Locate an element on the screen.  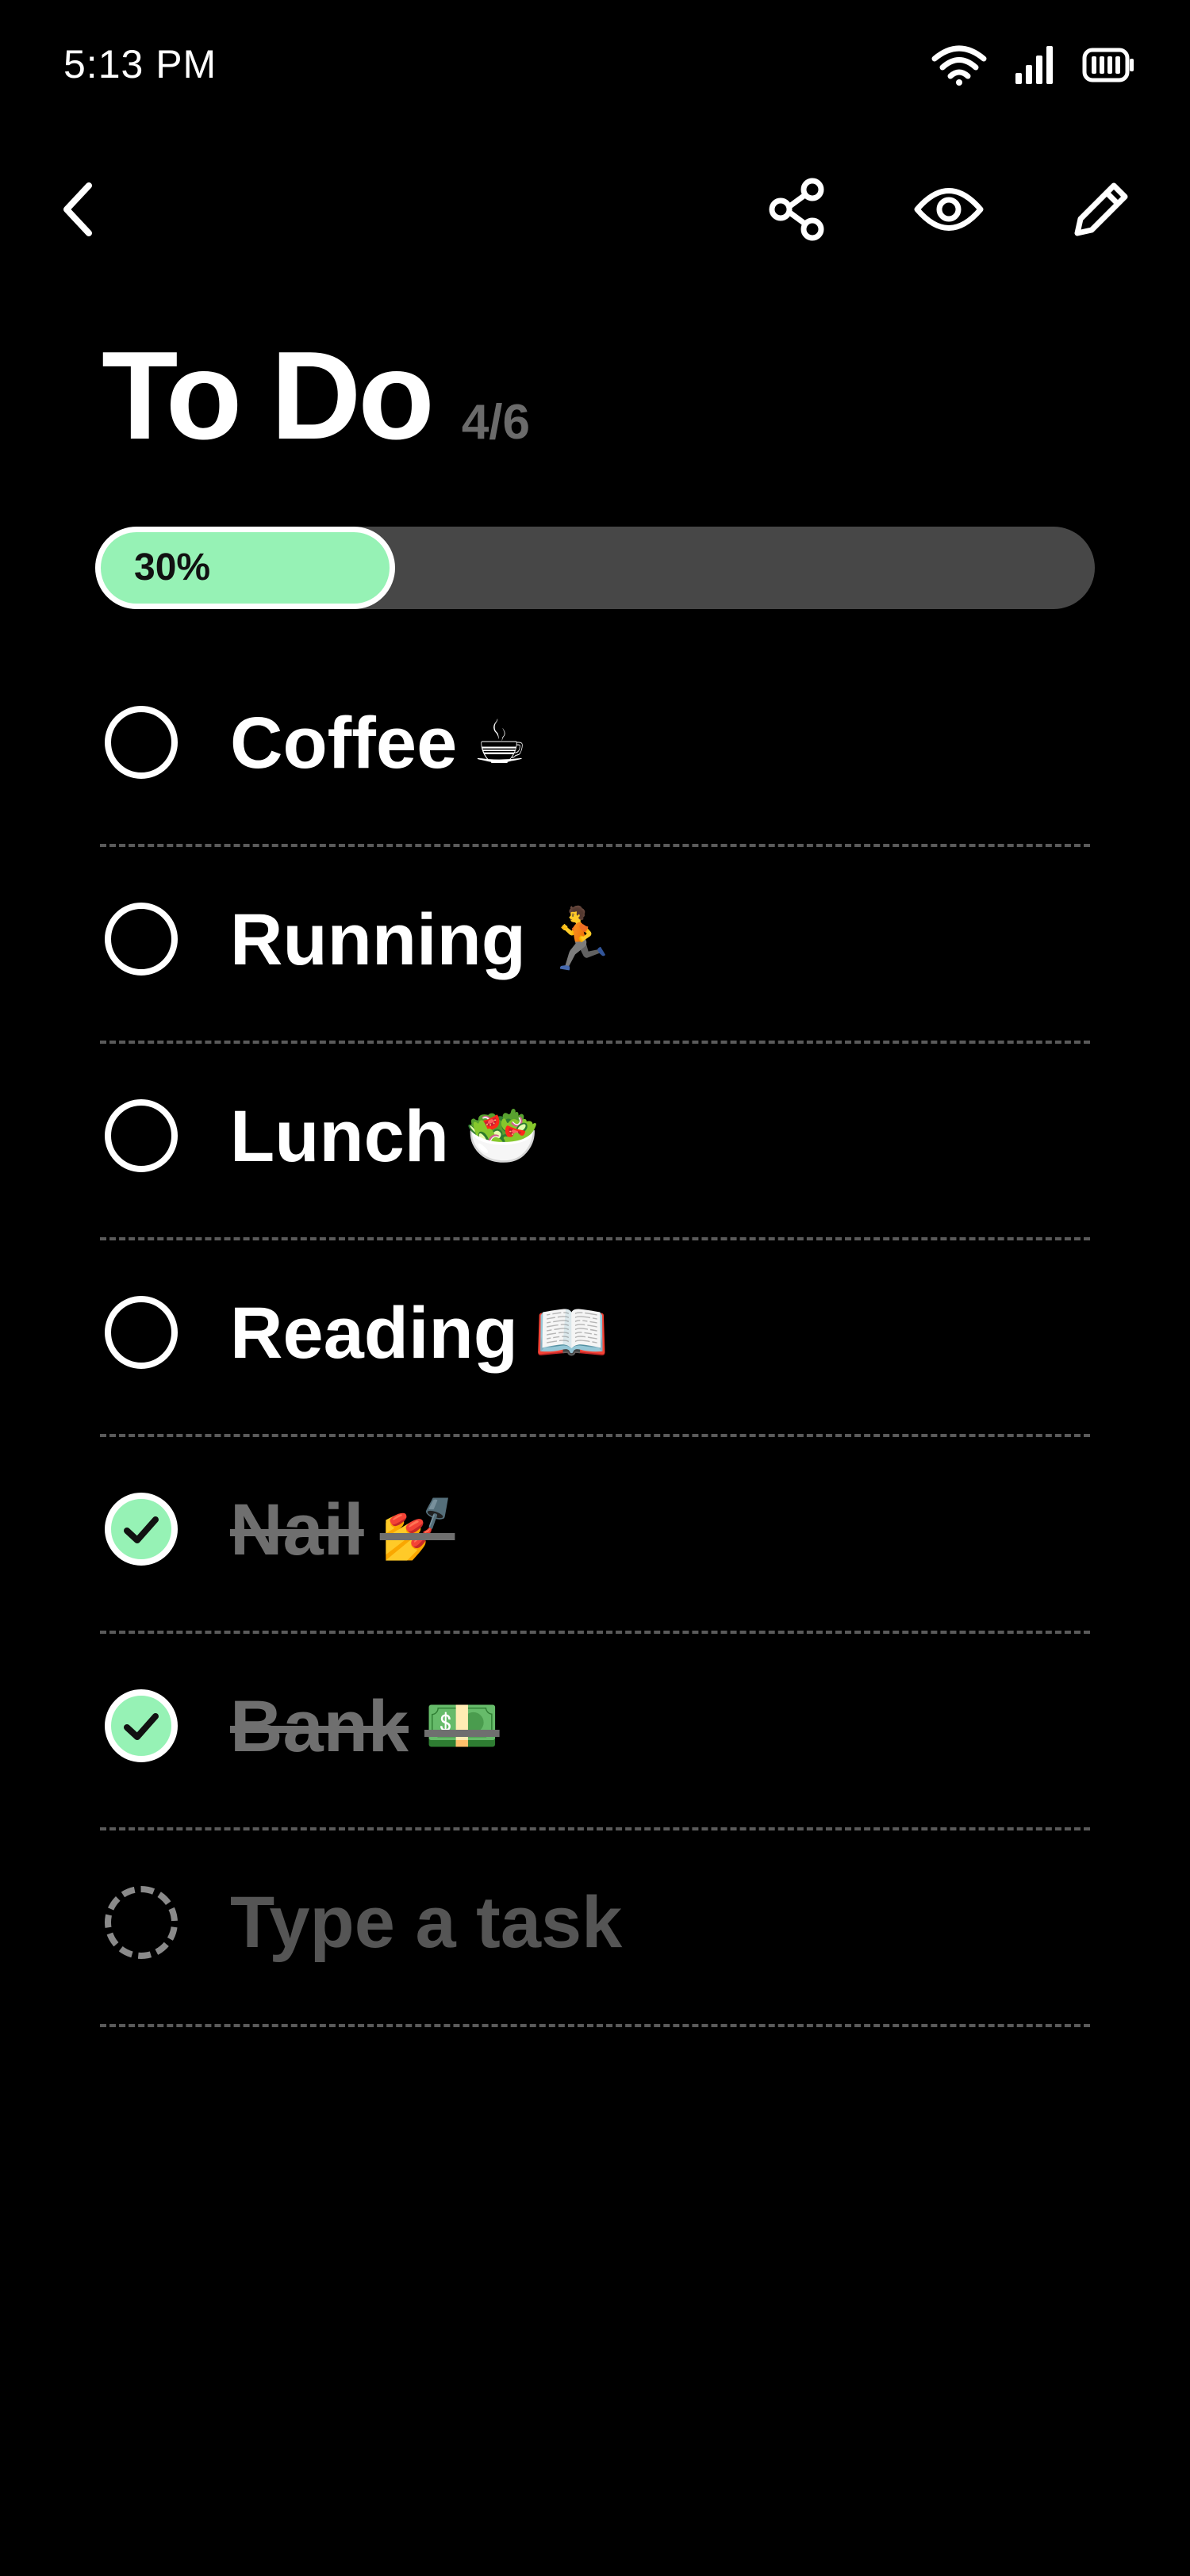
status-bar: 5:13 PM is located at coordinates (595, 63).